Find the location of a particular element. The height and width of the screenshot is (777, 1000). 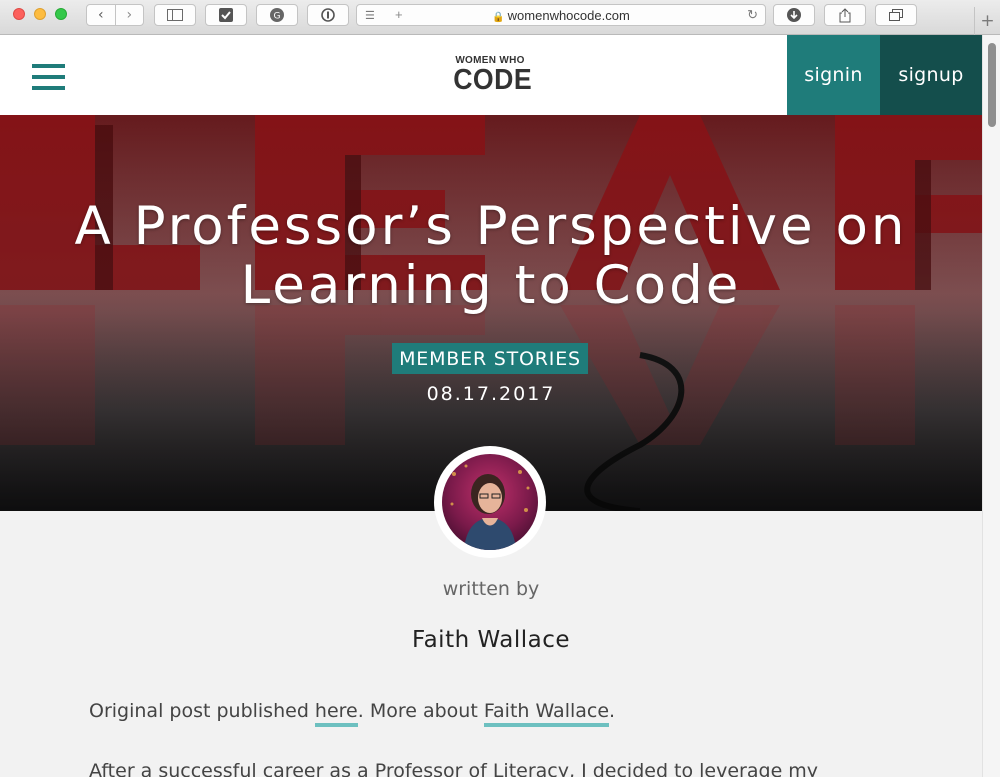

address-bar: ☰ + 🔒 womenwhocode.com ↻ is located at coordinates (561, 15).